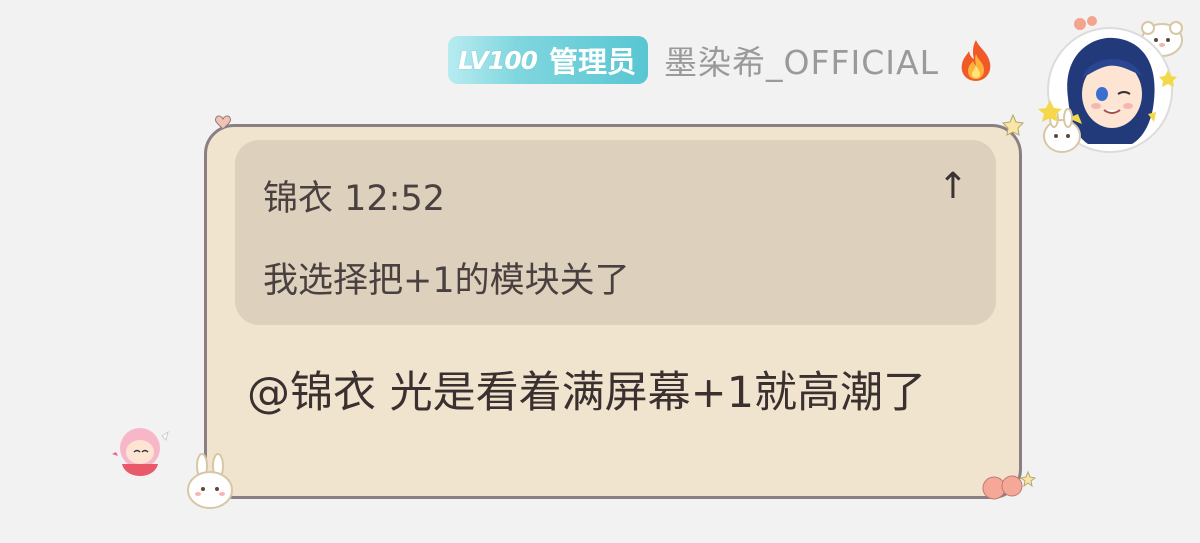 This screenshot has height=543, width=1200. I want to click on bunny-sticker-icon, so click(210, 481).